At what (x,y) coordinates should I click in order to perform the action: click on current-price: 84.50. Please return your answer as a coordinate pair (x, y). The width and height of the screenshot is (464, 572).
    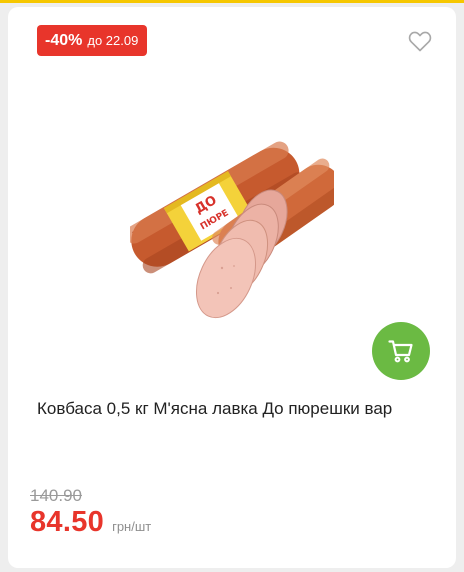
    Looking at the image, I should click on (67, 522).